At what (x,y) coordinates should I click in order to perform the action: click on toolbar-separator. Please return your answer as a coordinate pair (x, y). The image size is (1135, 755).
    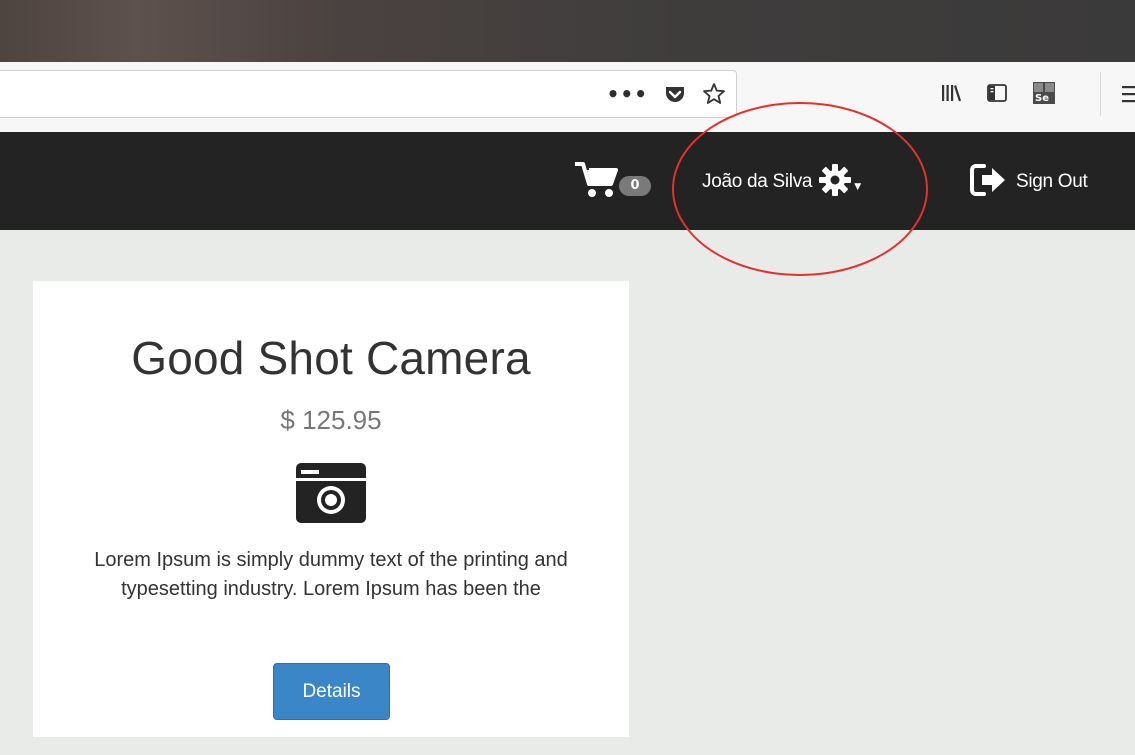
    Looking at the image, I should click on (1100, 94).